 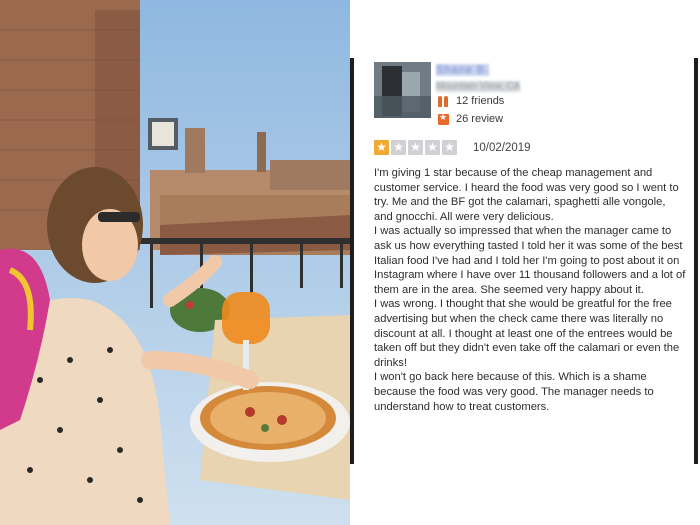 I want to click on star-rating: ★ ★ ★ ★ ★, so click(x=416, y=147).